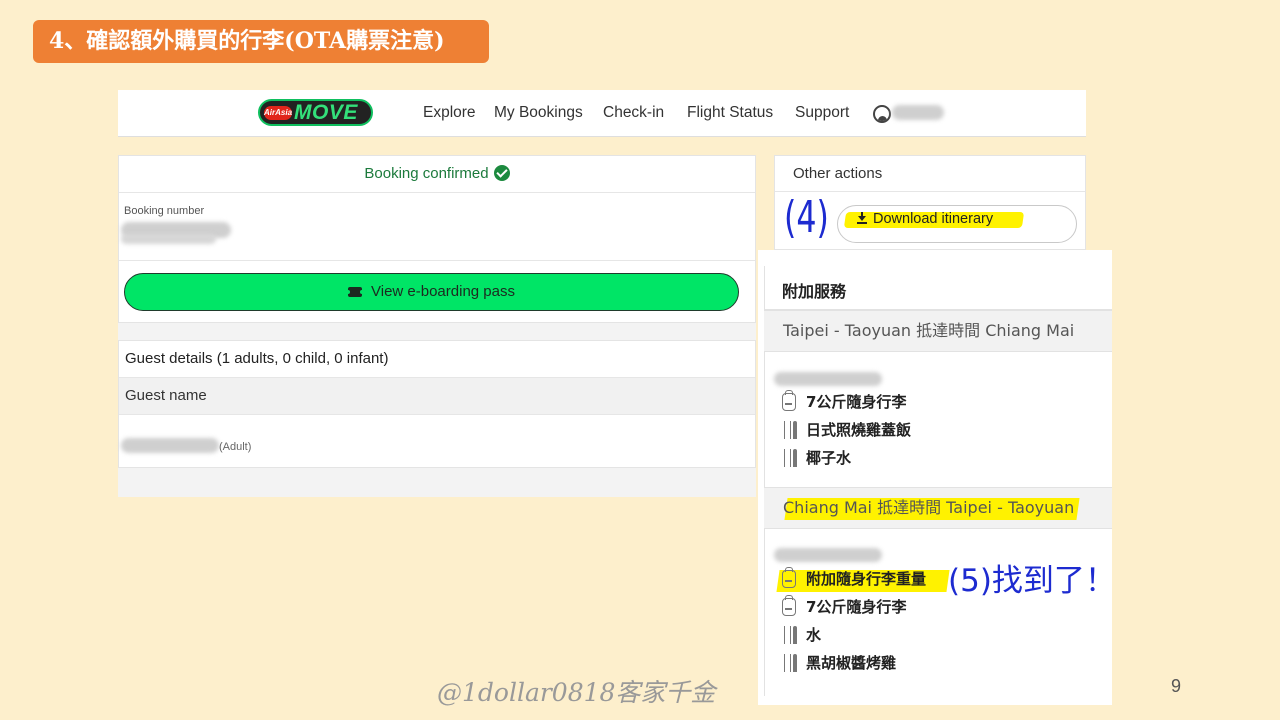  Describe the element at coordinates (170, 445) in the screenshot. I see `guest-name-redacted` at that location.